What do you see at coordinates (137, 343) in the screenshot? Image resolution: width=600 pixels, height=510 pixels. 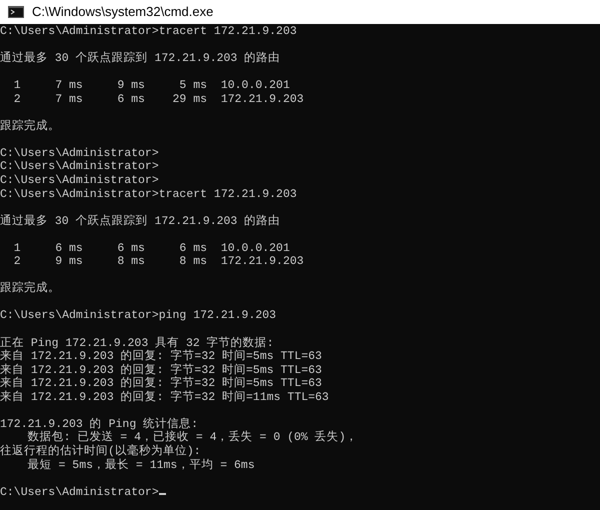 I see `console-line: 正在 Ping 172.21.9.203 具有 32 字节的数据:` at bounding box center [137, 343].